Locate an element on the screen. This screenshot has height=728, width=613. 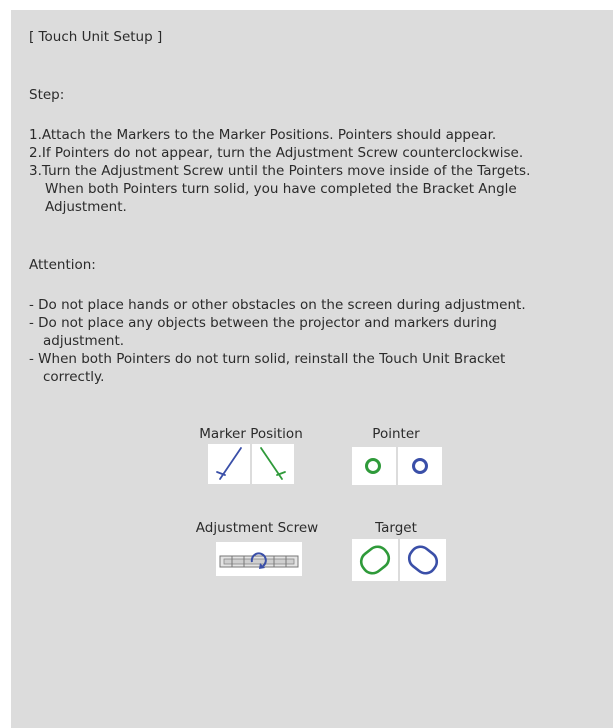
marker-green-icon is located at coordinates (273, 464).